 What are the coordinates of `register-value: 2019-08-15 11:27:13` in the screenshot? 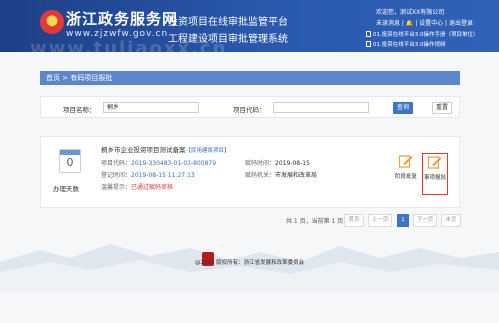 It's located at (163, 175).